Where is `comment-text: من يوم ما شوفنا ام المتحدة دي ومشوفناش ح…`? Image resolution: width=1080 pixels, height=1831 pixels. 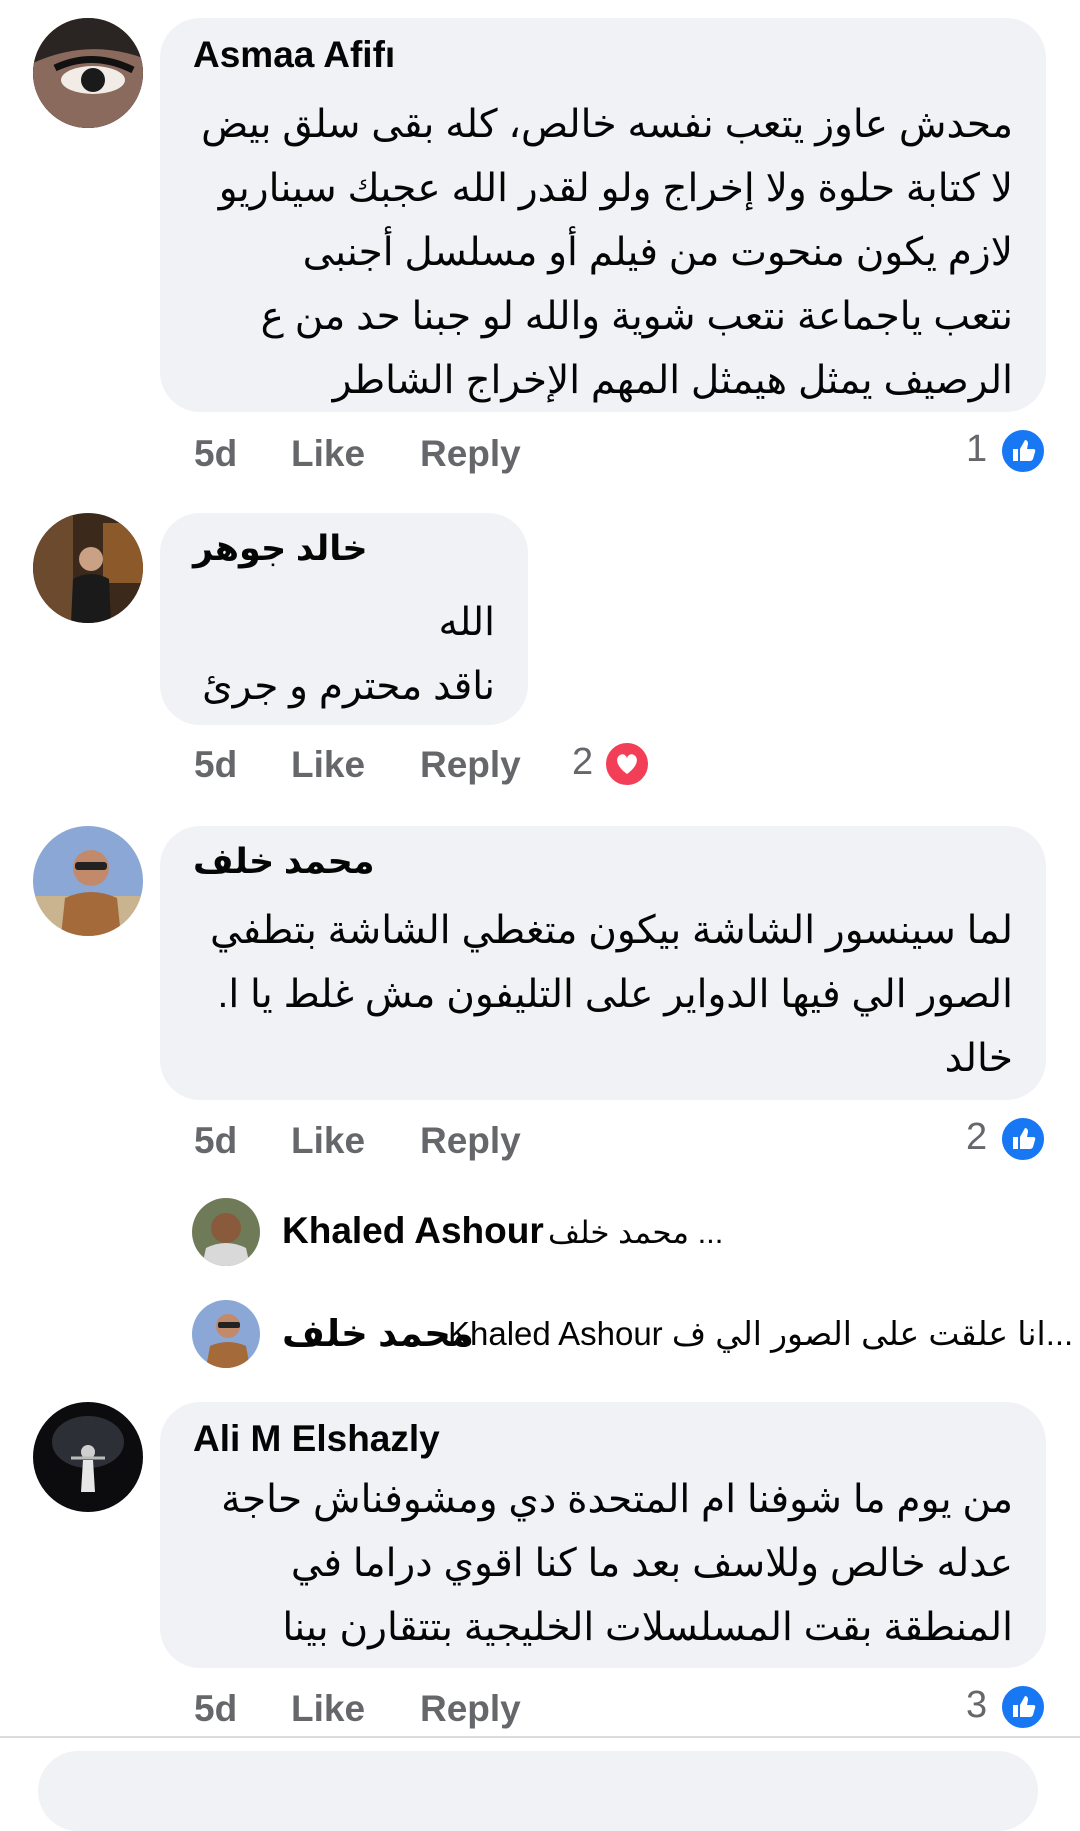
comment-text: من يوم ما شوفنا ام المتحدة دي ومشوفناش ح… is located at coordinates (617, 1563).